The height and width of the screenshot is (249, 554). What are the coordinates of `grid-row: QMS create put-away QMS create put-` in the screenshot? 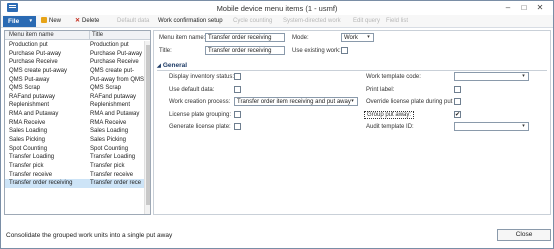 It's located at (74, 71).